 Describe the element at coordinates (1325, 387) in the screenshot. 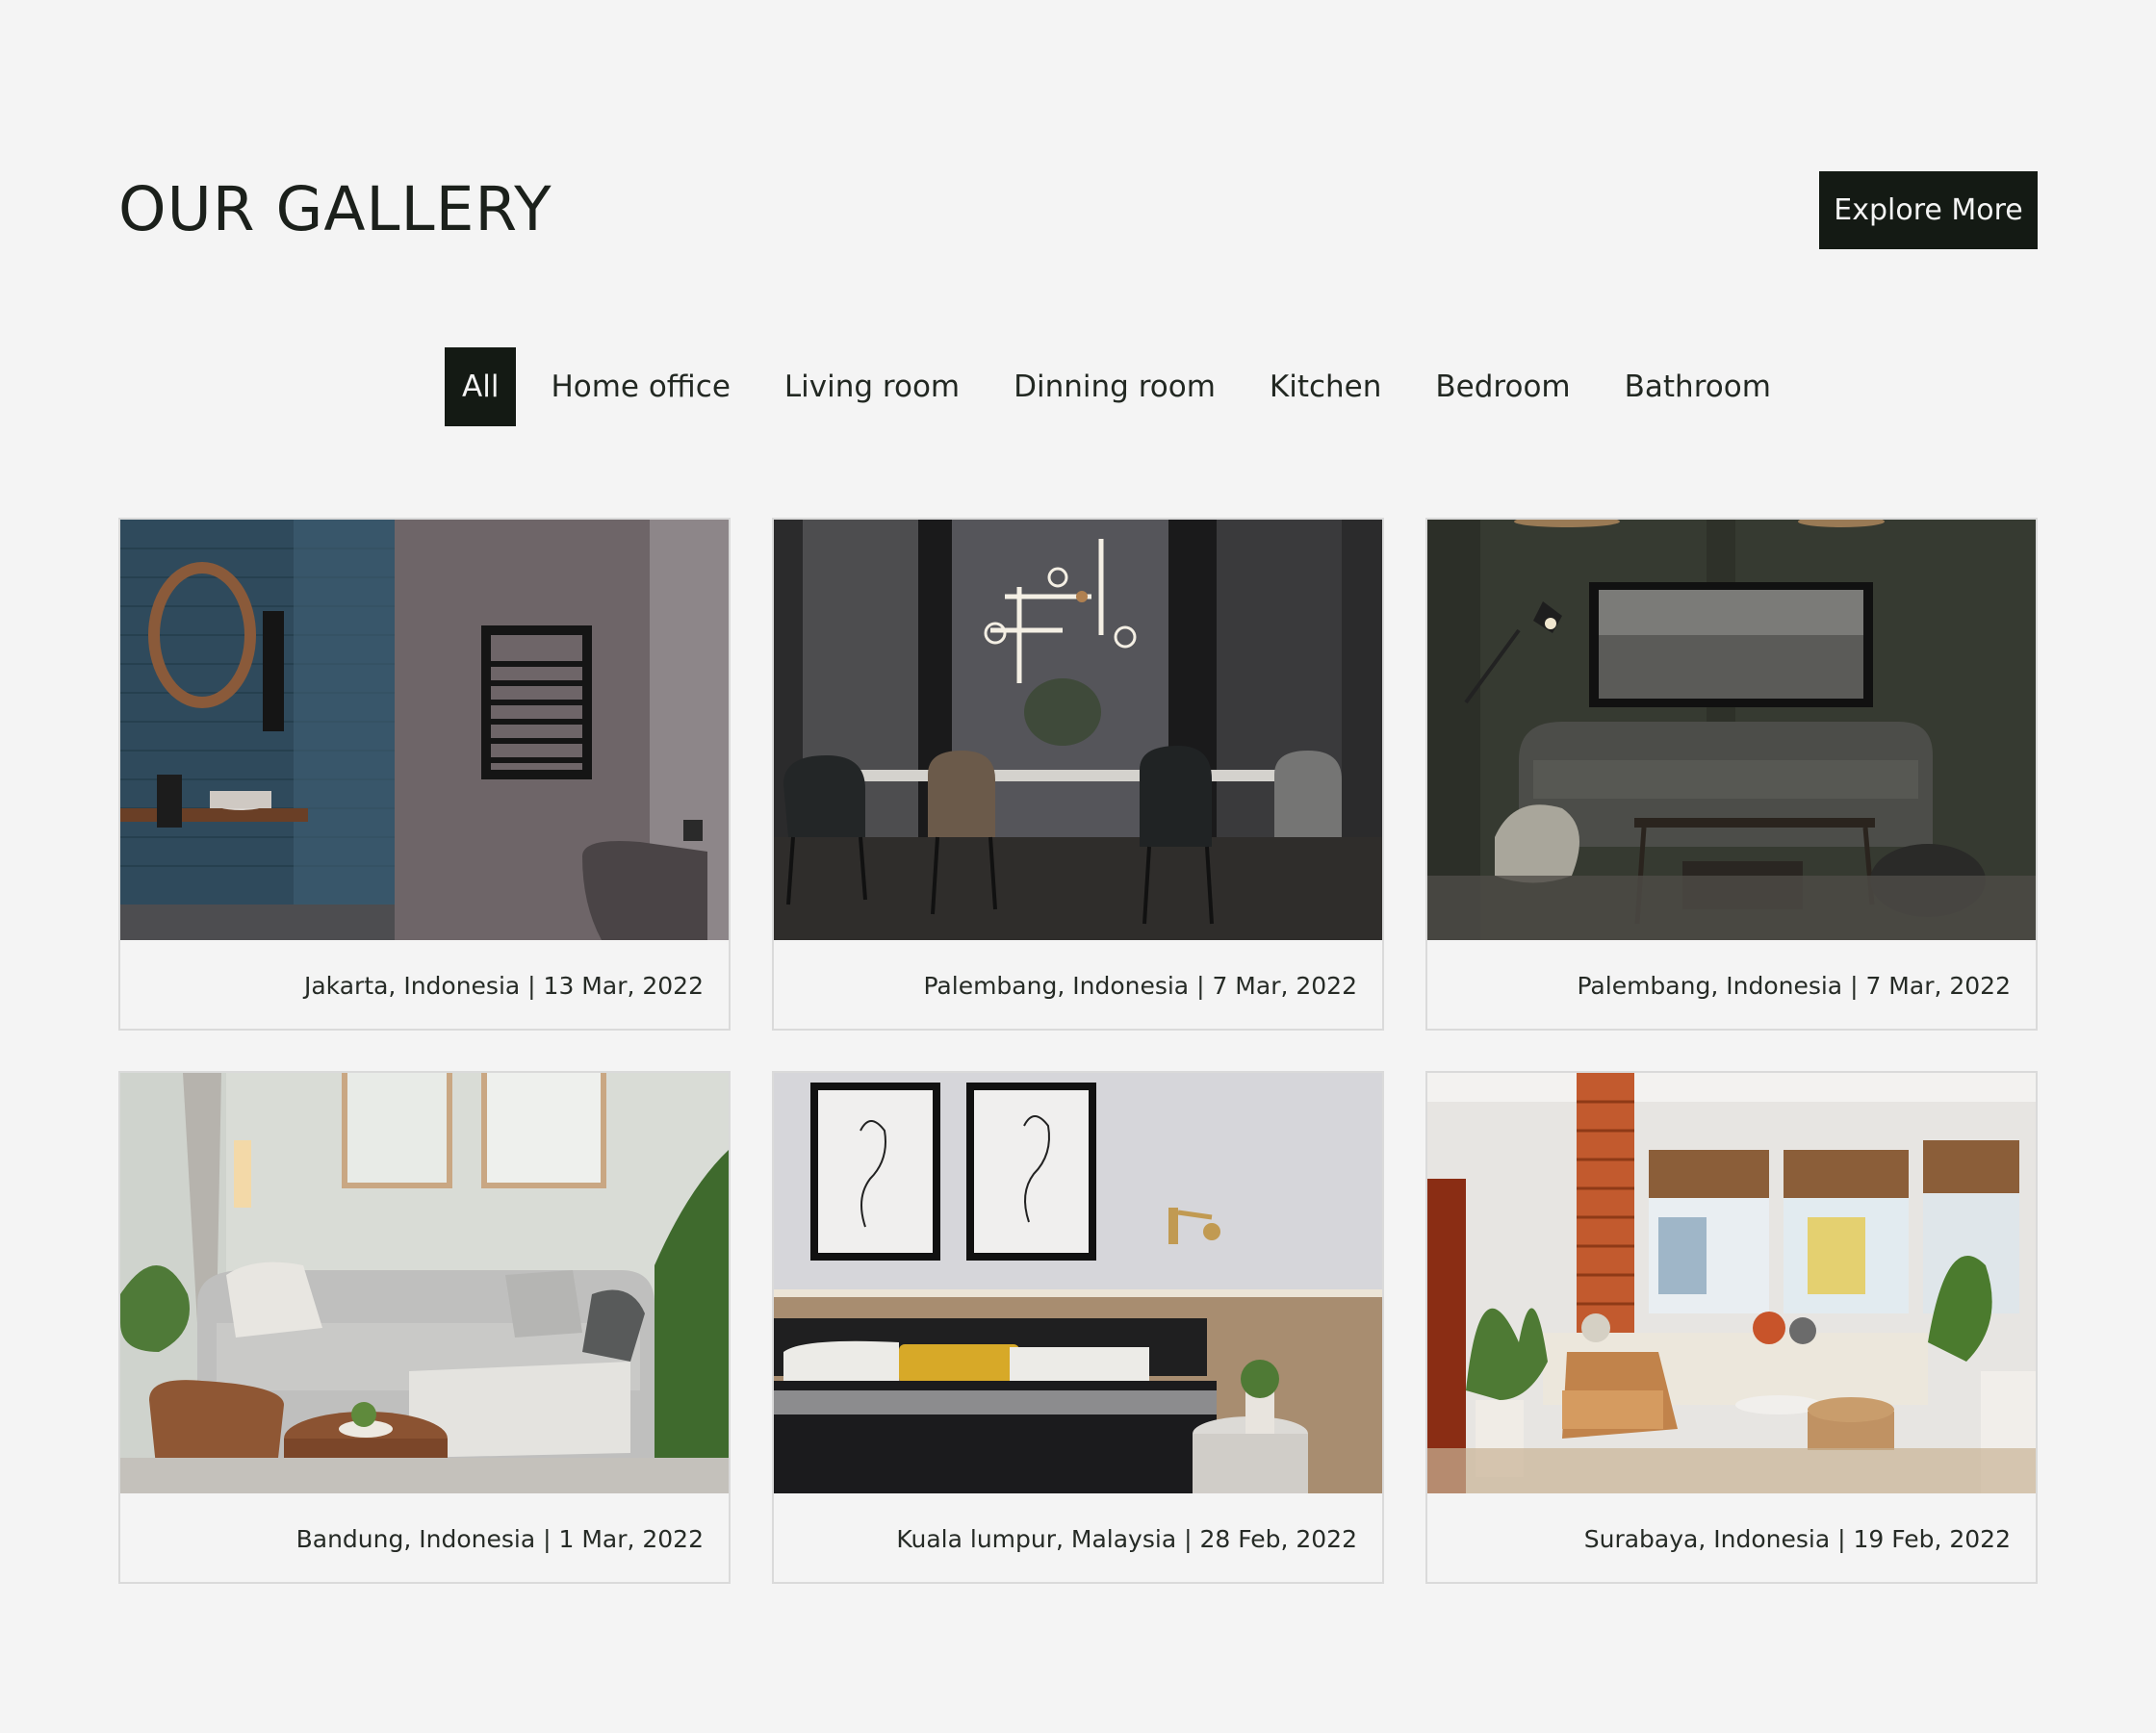

I see `filter-tab-kitchen: Kitchen` at that location.